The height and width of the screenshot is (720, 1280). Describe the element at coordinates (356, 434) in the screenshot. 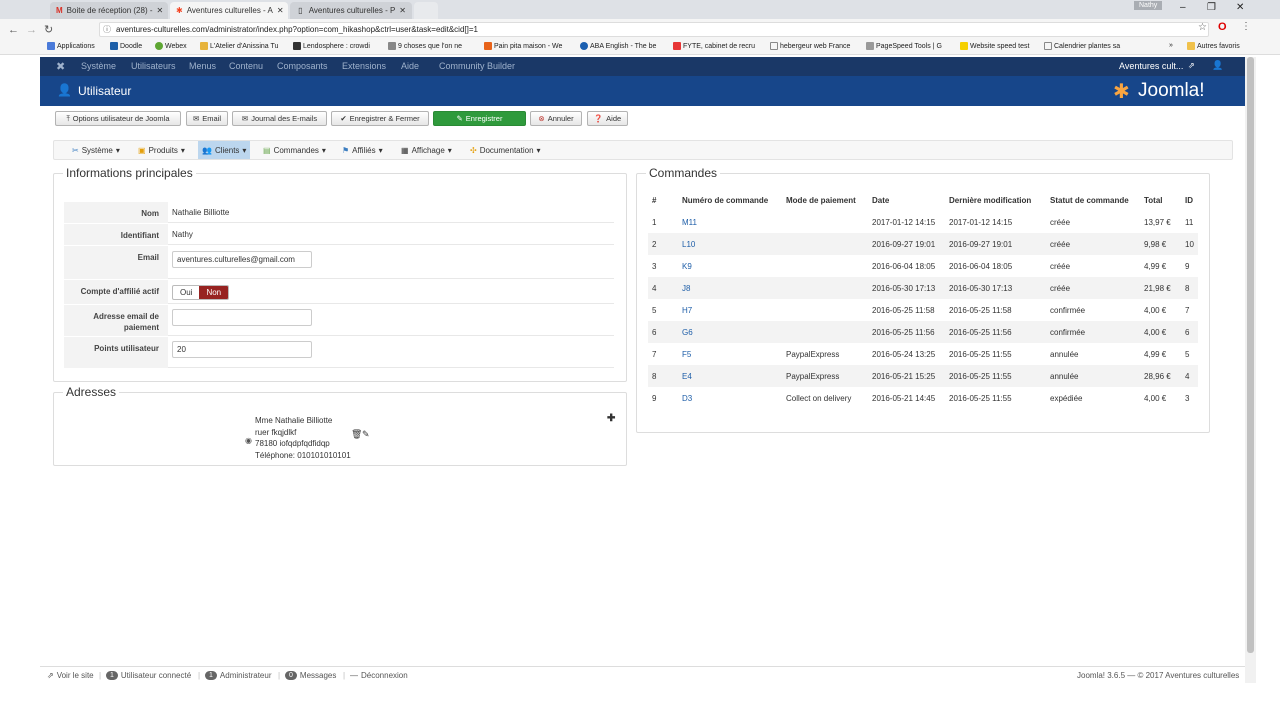

I see `trash-icon: 🗑` at that location.